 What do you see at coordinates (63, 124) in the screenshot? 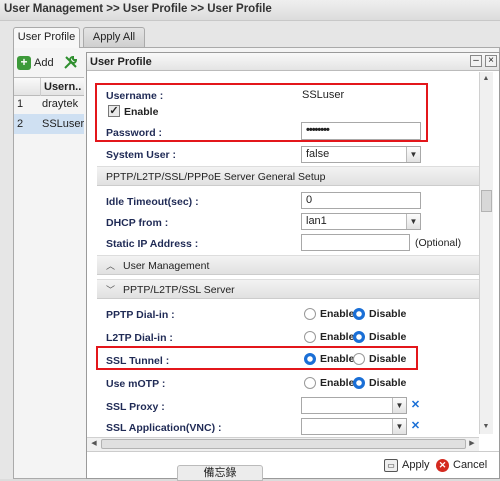
I see `row-username: SSLuser` at bounding box center [63, 124].